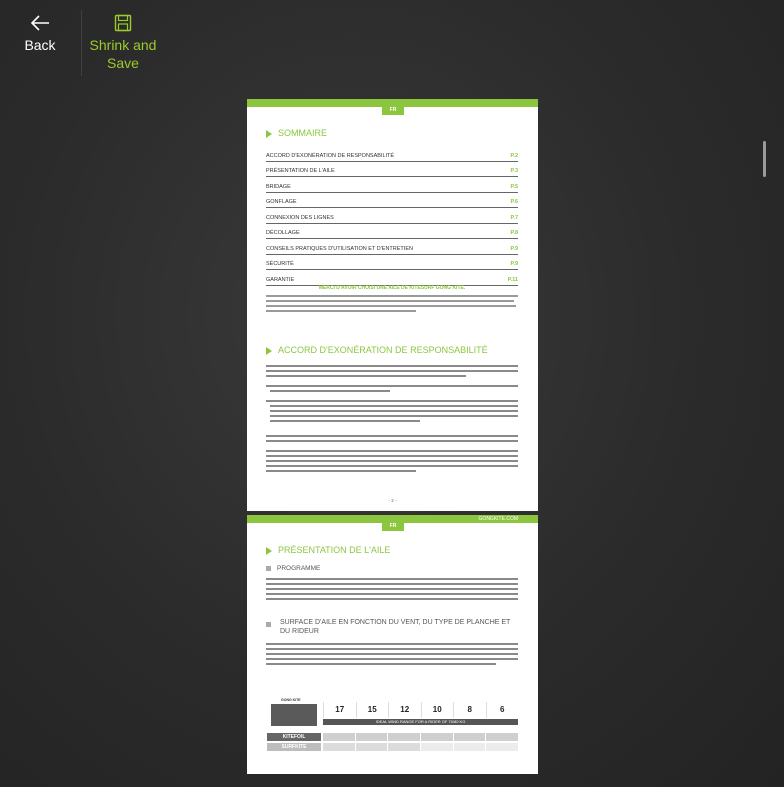 Image resolution: width=784 pixels, height=787 pixels. Describe the element at coordinates (303, 133) in the screenshot. I see `sommaire-title-text: SOMMAIRE` at that location.